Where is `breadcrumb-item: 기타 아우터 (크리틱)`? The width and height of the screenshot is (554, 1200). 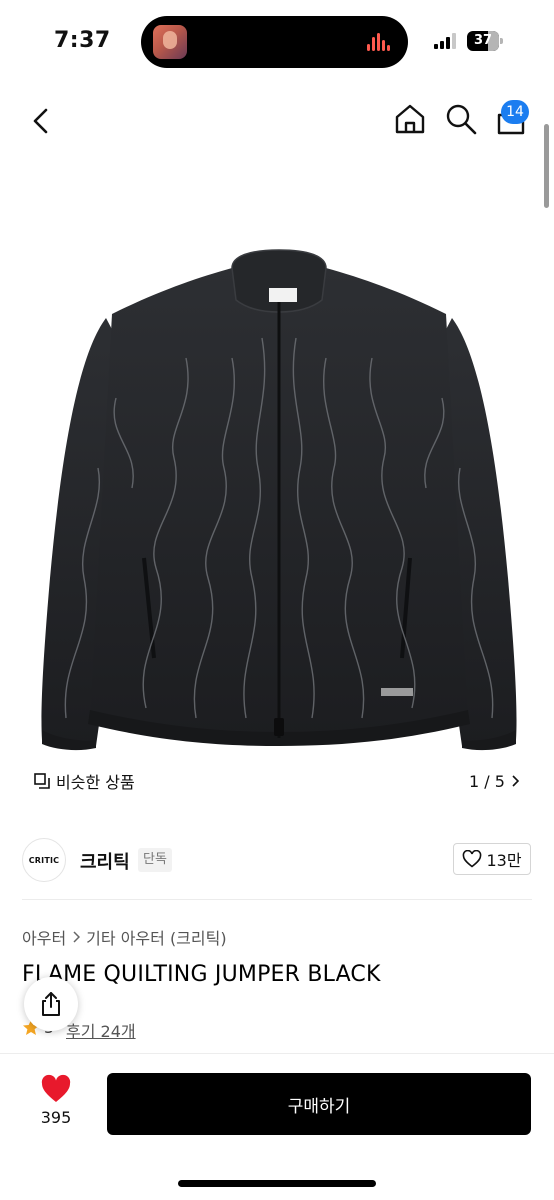
breadcrumb-item: 기타 아우터 (크리틱) is located at coordinates (156, 937).